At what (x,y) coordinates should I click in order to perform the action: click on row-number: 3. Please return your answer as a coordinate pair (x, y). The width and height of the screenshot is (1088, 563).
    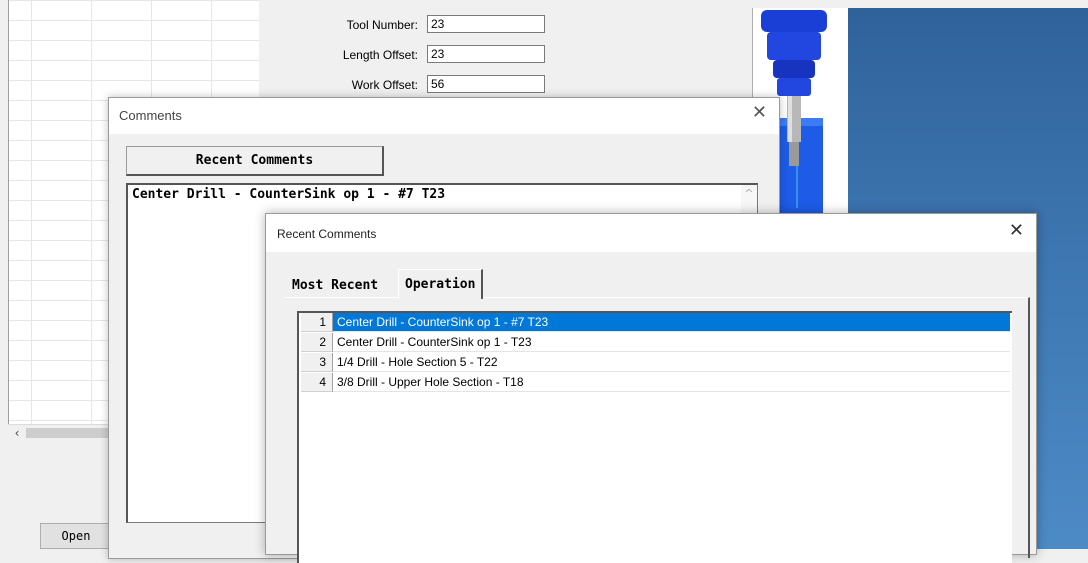
    Looking at the image, I should click on (317, 362).